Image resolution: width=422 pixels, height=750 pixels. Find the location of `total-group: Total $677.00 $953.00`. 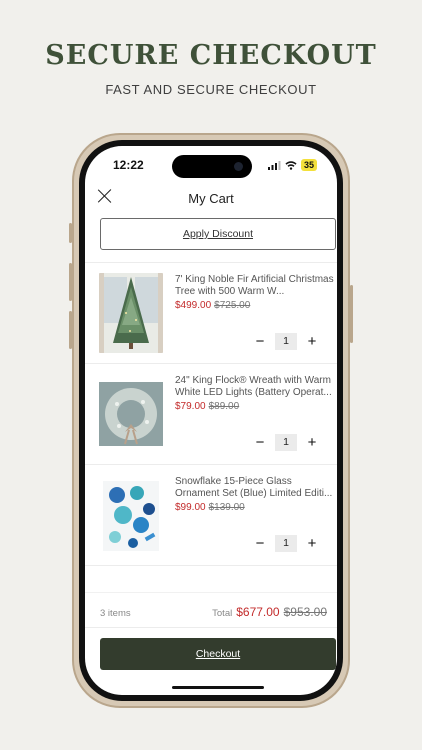

total-group: Total $677.00 $953.00 is located at coordinates (269, 612).